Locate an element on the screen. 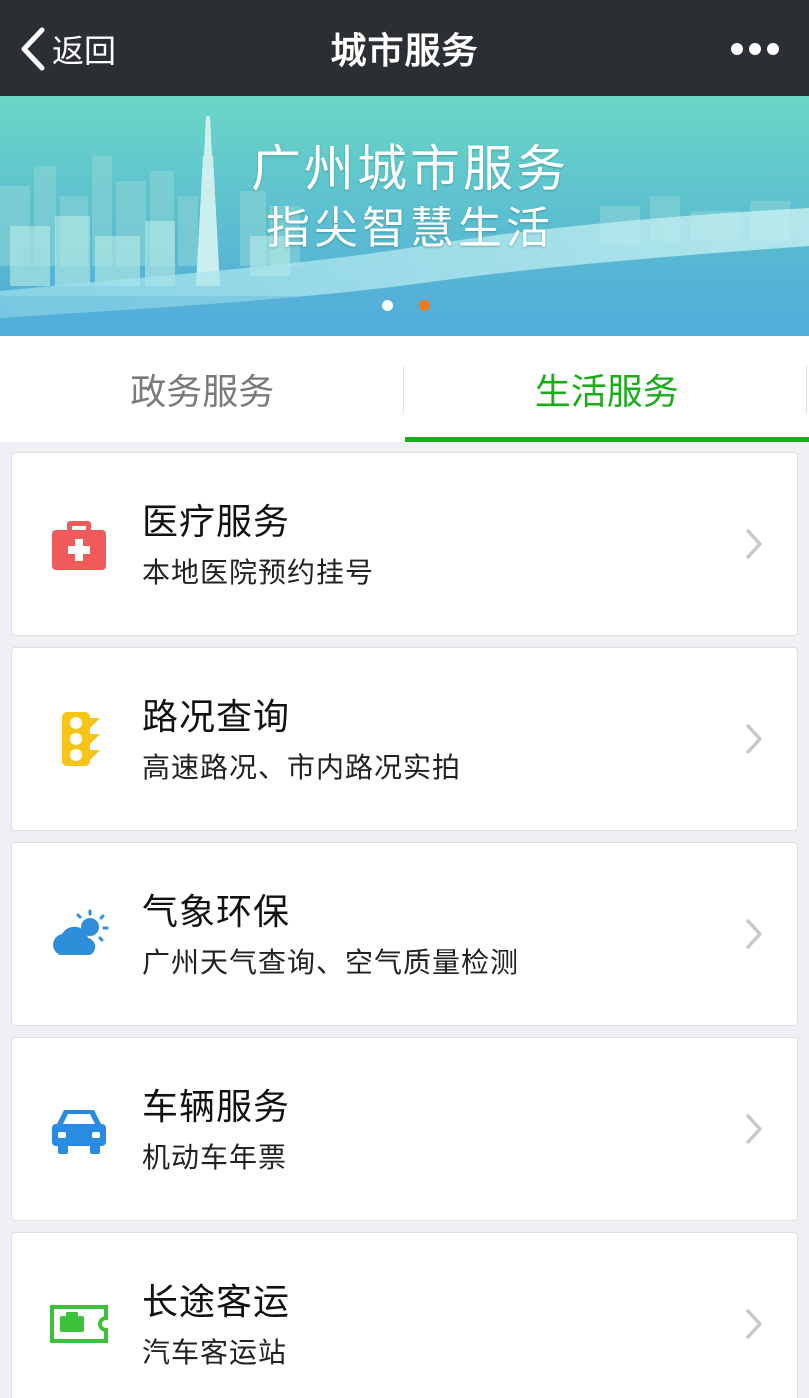  navigation-bar: 返回 城市服务 is located at coordinates (404, 48).